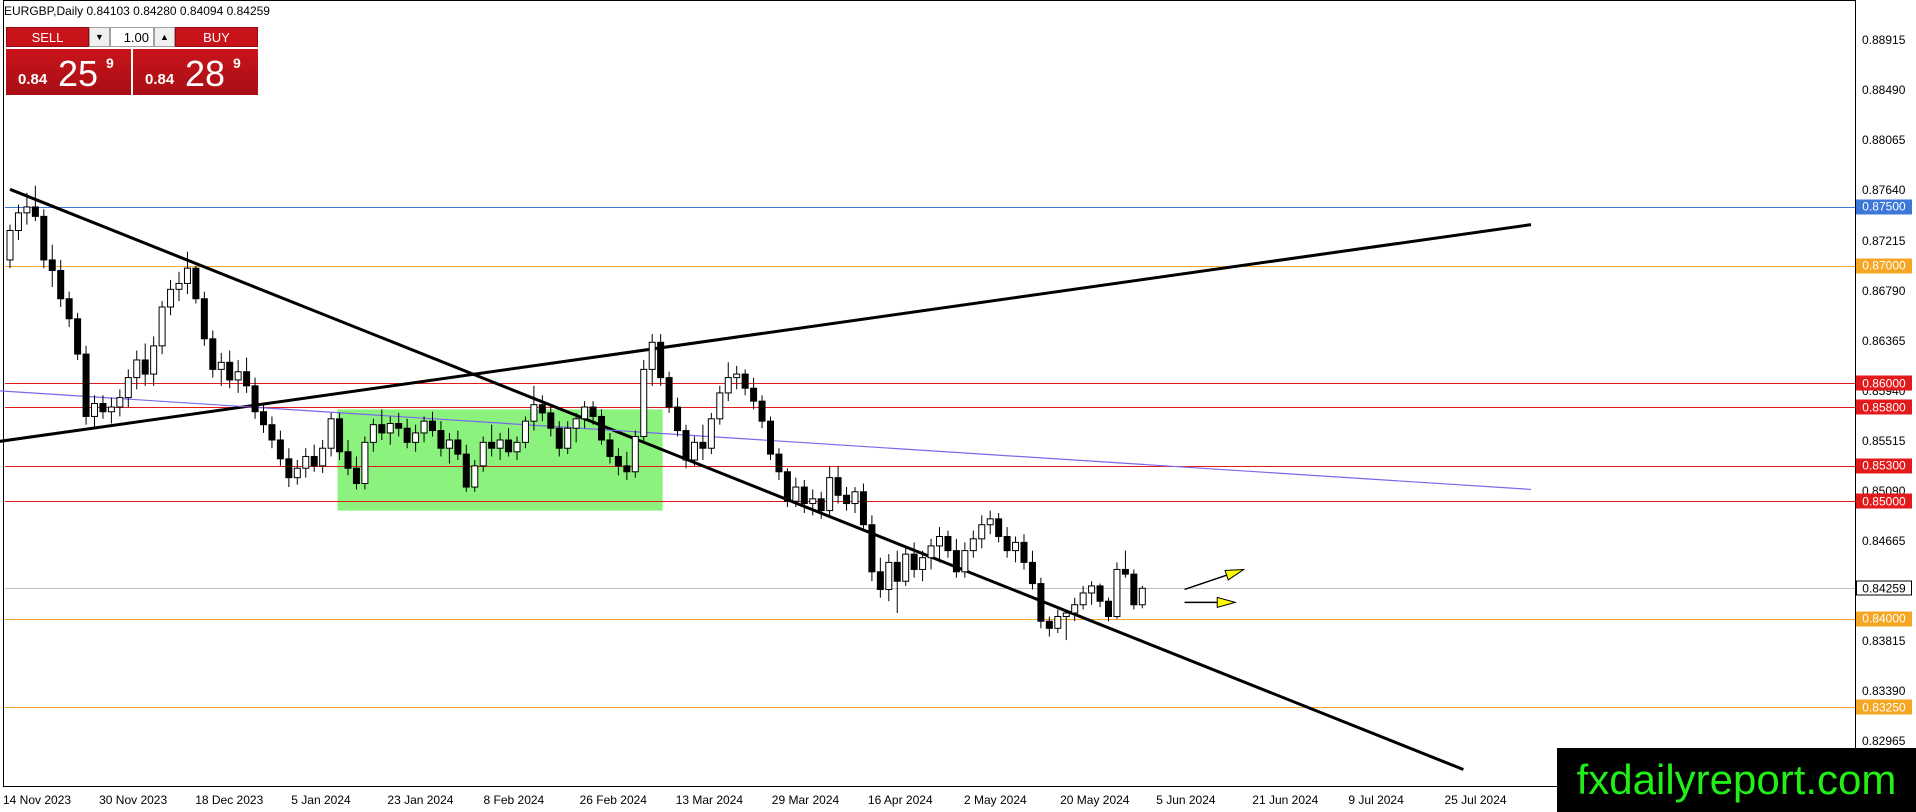 This screenshot has width=1916, height=812. I want to click on level-price-tag: 0.85800, so click(1884, 407).